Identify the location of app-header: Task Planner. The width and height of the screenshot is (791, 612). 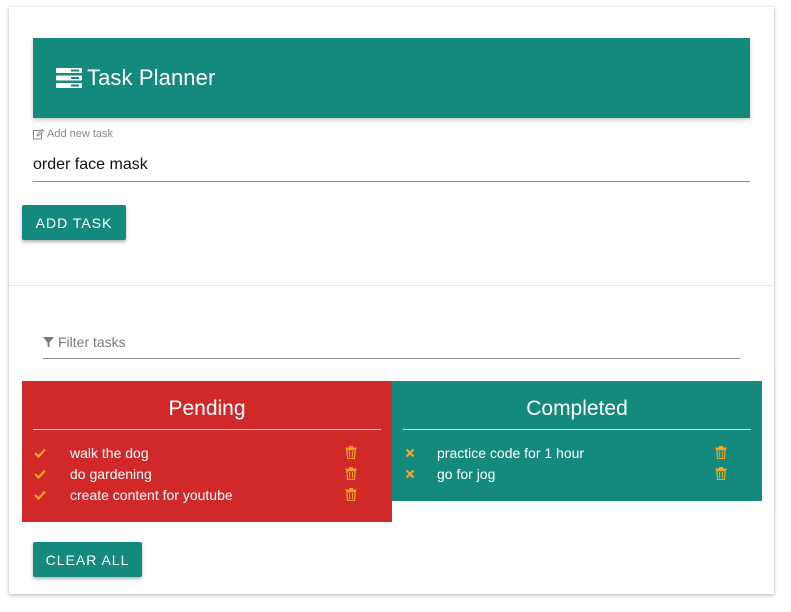
(391, 78).